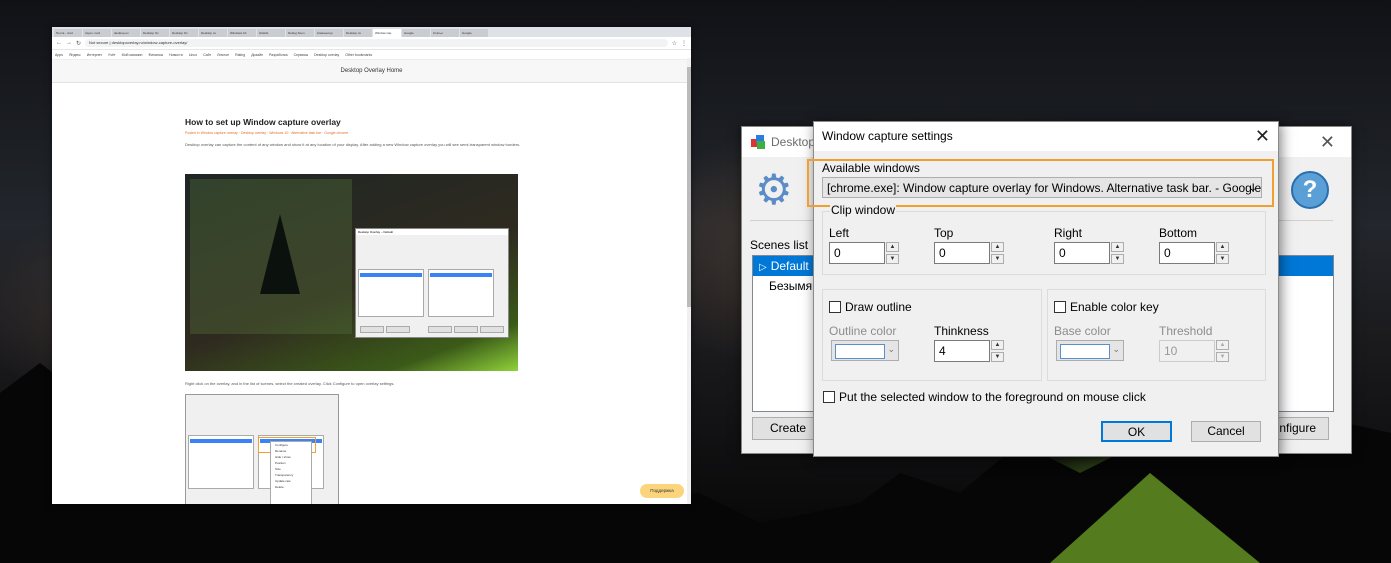  Describe the element at coordinates (221, 462) in the screenshot. I see `mini-scenes-list` at that location.